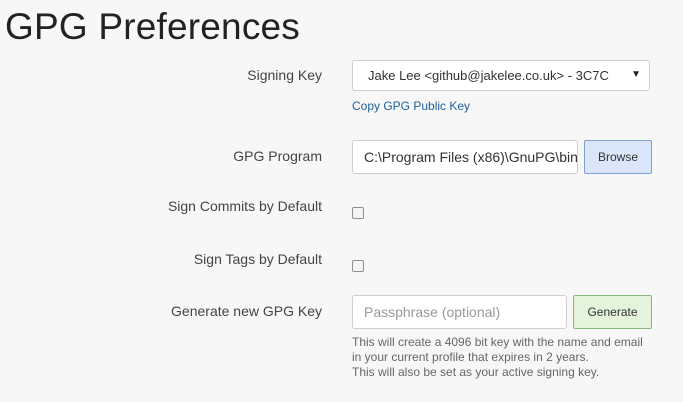 This screenshot has width=683, height=402. I want to click on sign-commits-checkbox, so click(358, 213).